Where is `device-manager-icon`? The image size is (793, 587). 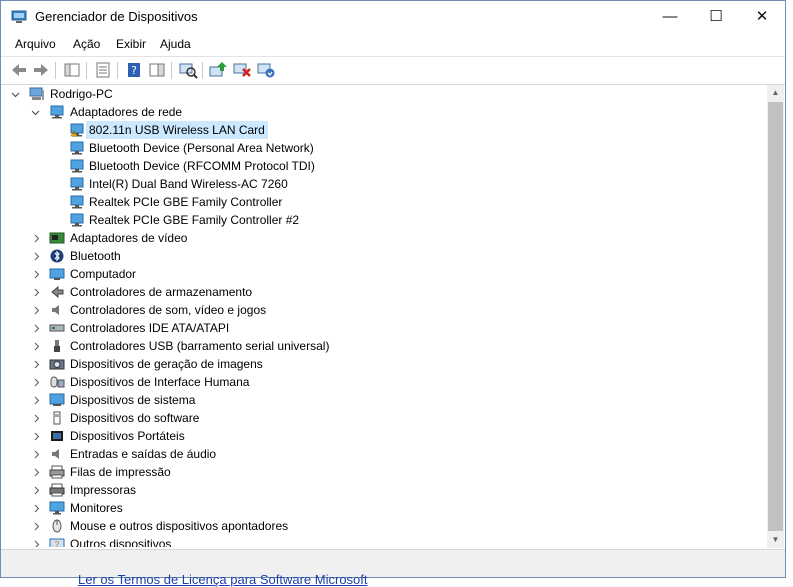 device-manager-icon is located at coordinates (19, 16).